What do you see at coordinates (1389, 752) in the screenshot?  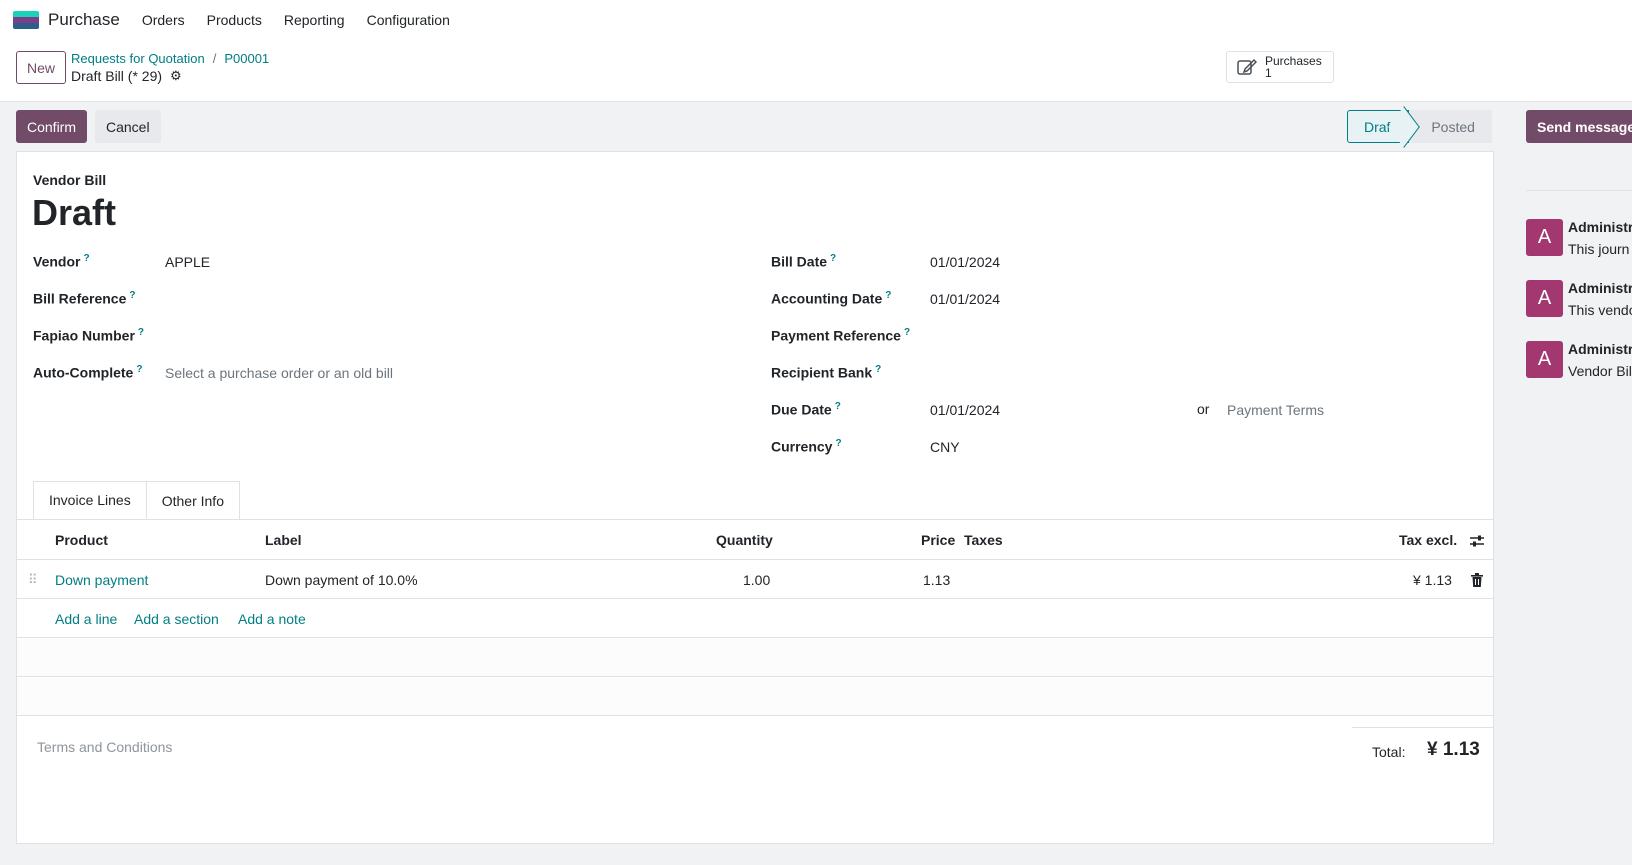 I see `total-label: Total:` at bounding box center [1389, 752].